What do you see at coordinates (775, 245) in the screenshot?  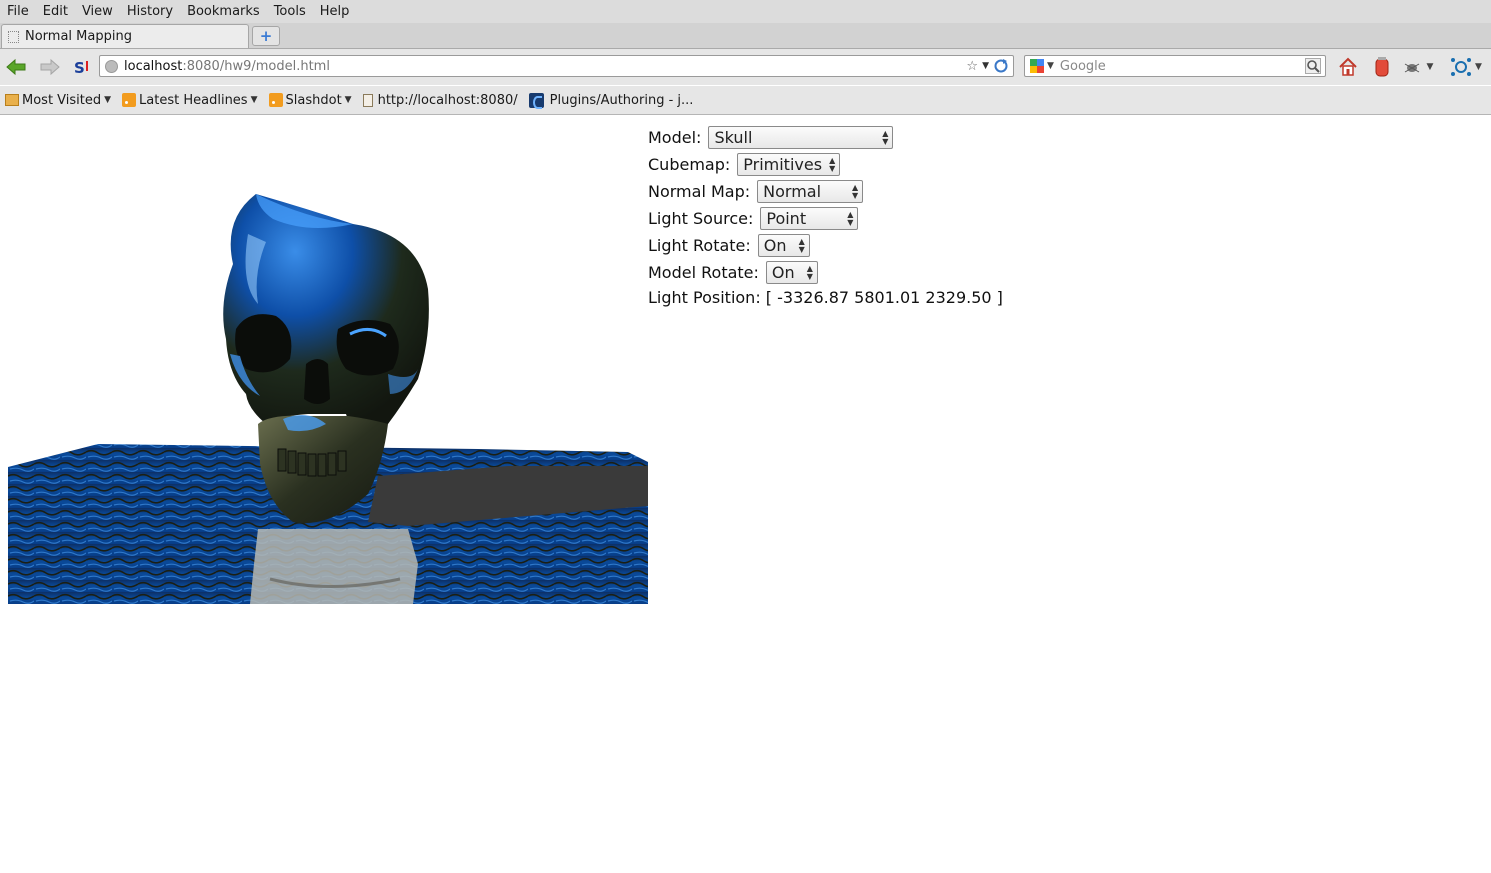 I see `light-rotate-value: On` at bounding box center [775, 245].